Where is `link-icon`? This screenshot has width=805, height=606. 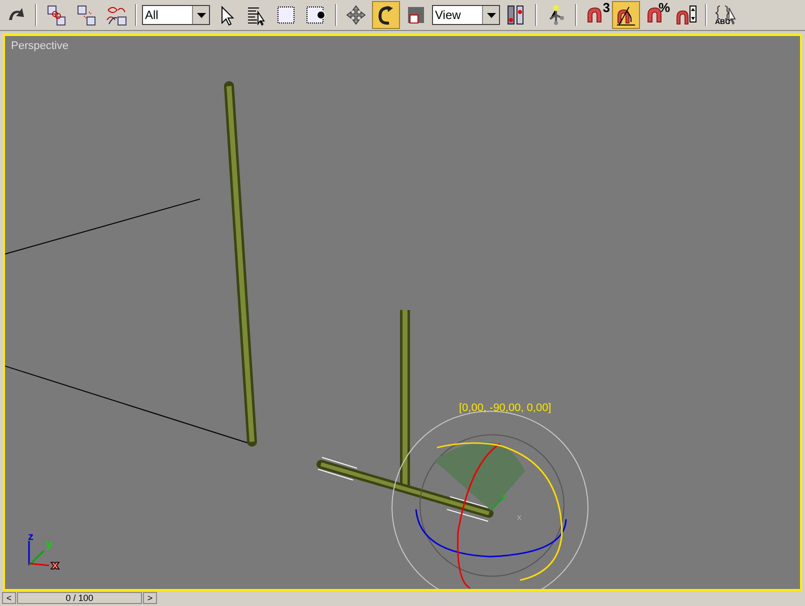 link-icon is located at coordinates (56, 15).